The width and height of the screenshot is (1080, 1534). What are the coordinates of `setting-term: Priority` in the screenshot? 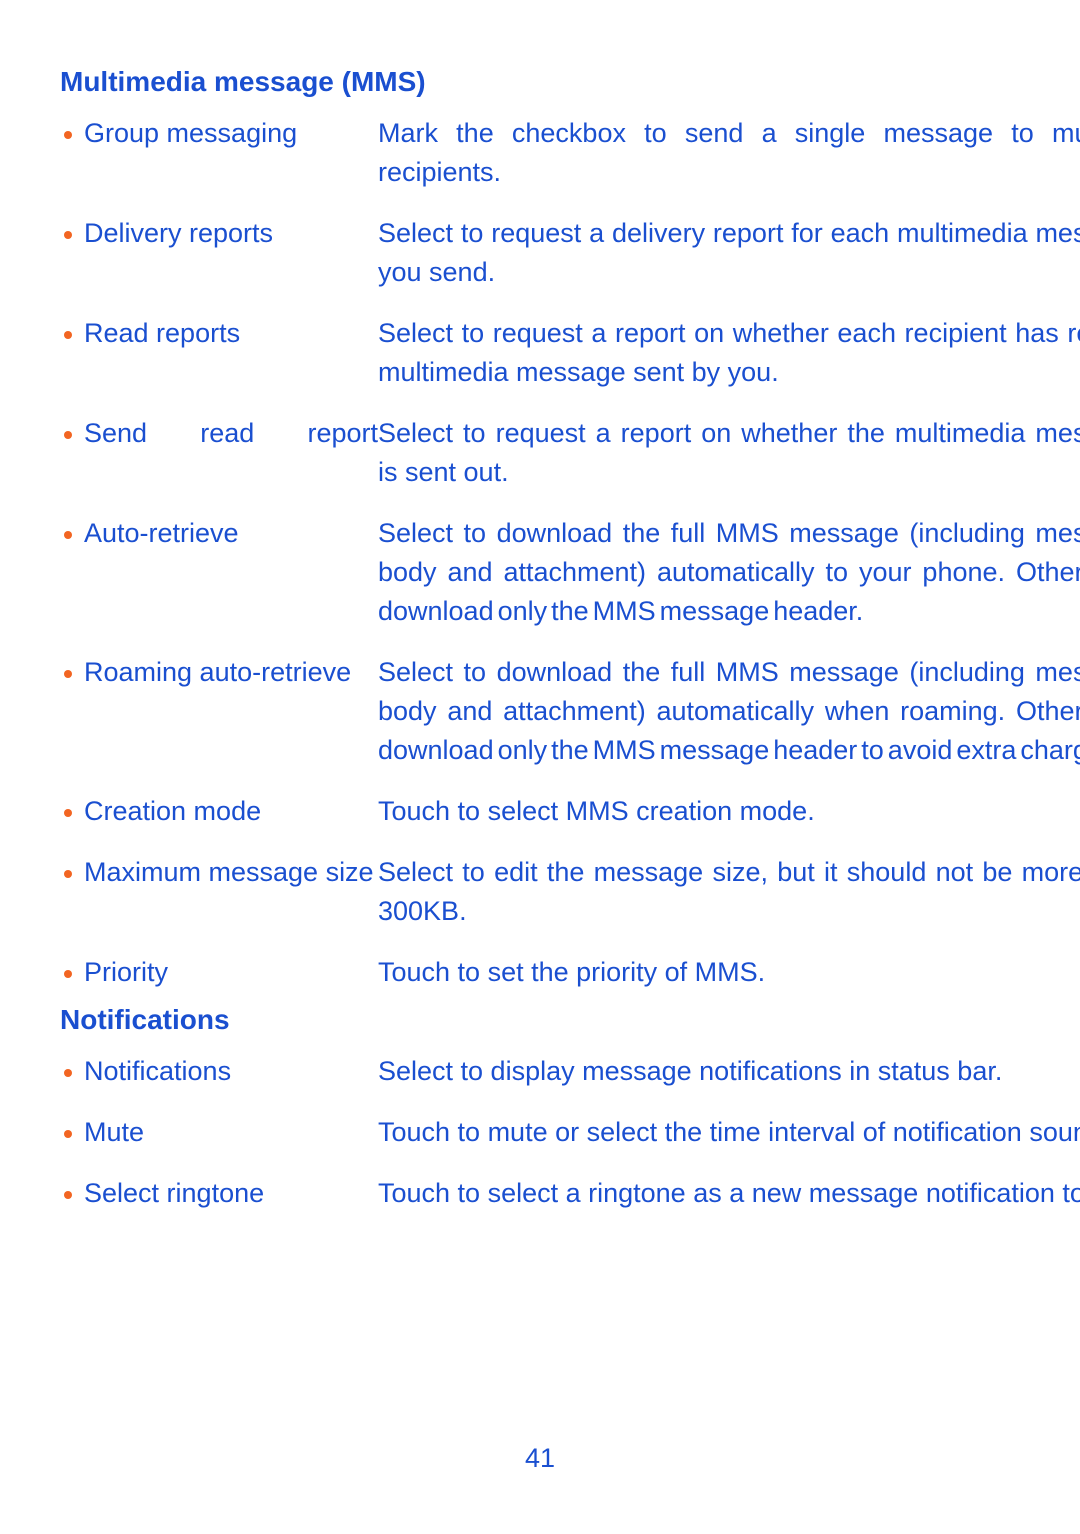 It's located at (219, 972).